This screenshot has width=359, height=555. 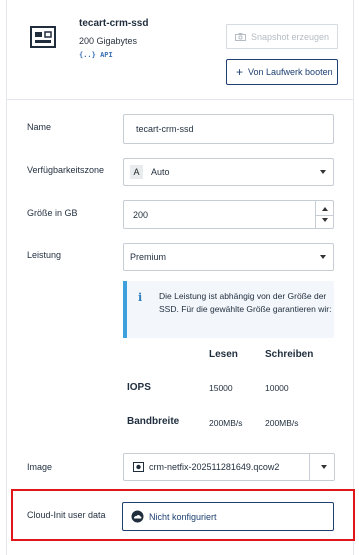 What do you see at coordinates (324, 214) in the screenshot?
I see `stepper-arrows` at bounding box center [324, 214].